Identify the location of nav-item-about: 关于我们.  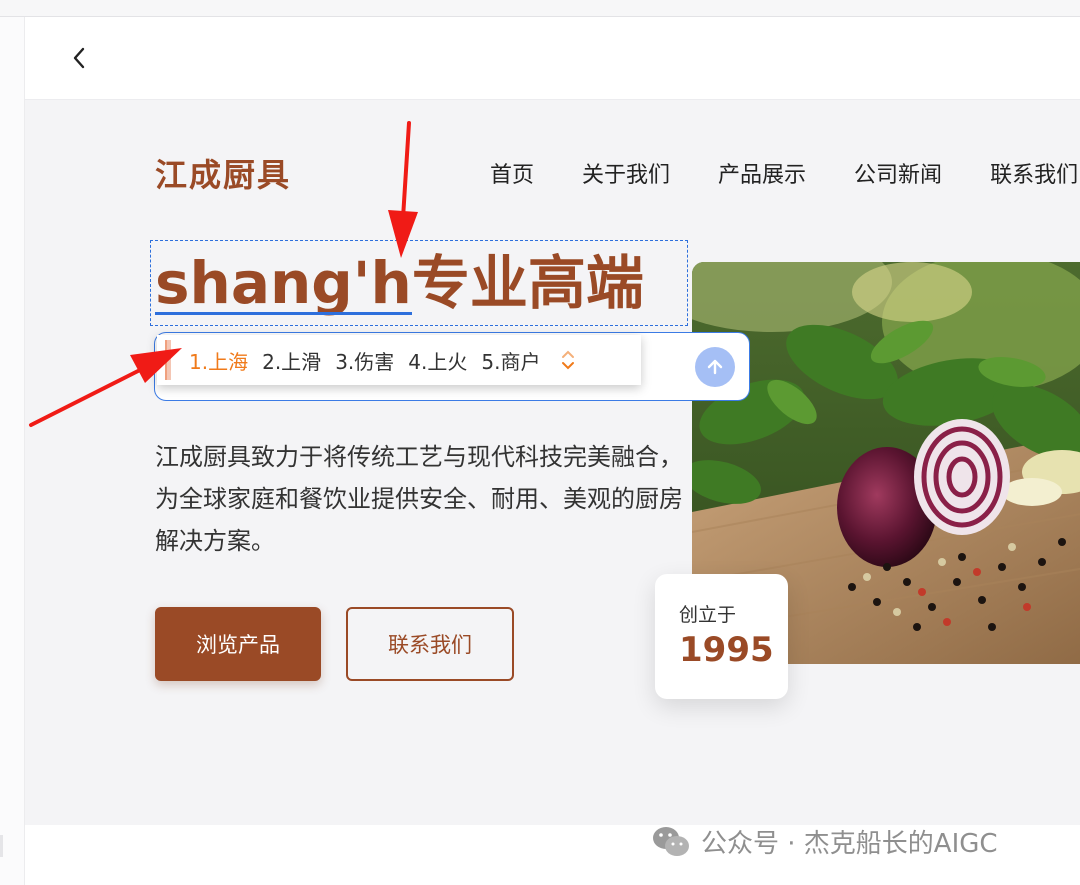
(626, 173).